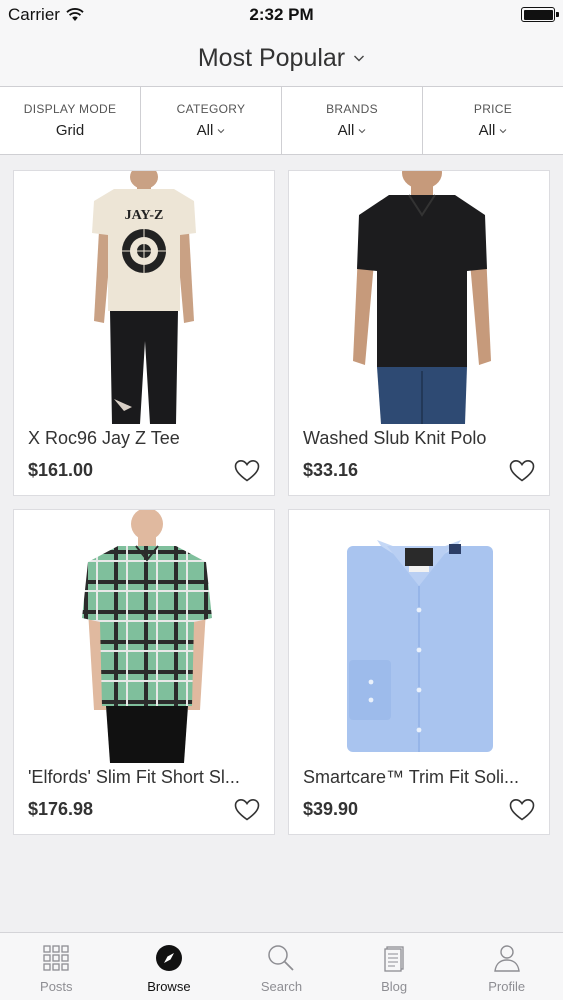 The image size is (563, 1000). What do you see at coordinates (211, 109) in the screenshot?
I see `filter-label: CATEGORY` at bounding box center [211, 109].